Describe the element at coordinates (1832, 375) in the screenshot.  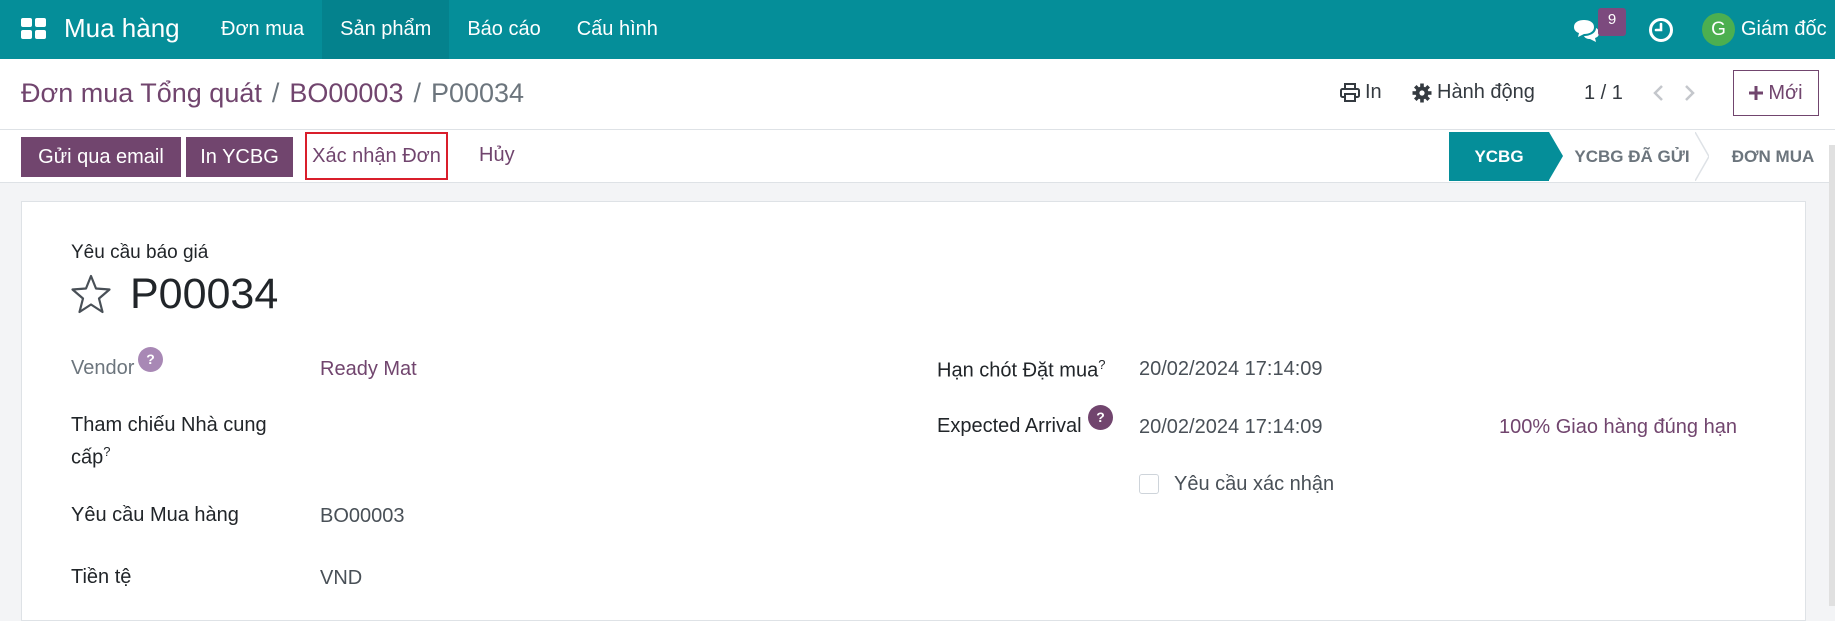
I see `scrollbar-track` at that location.